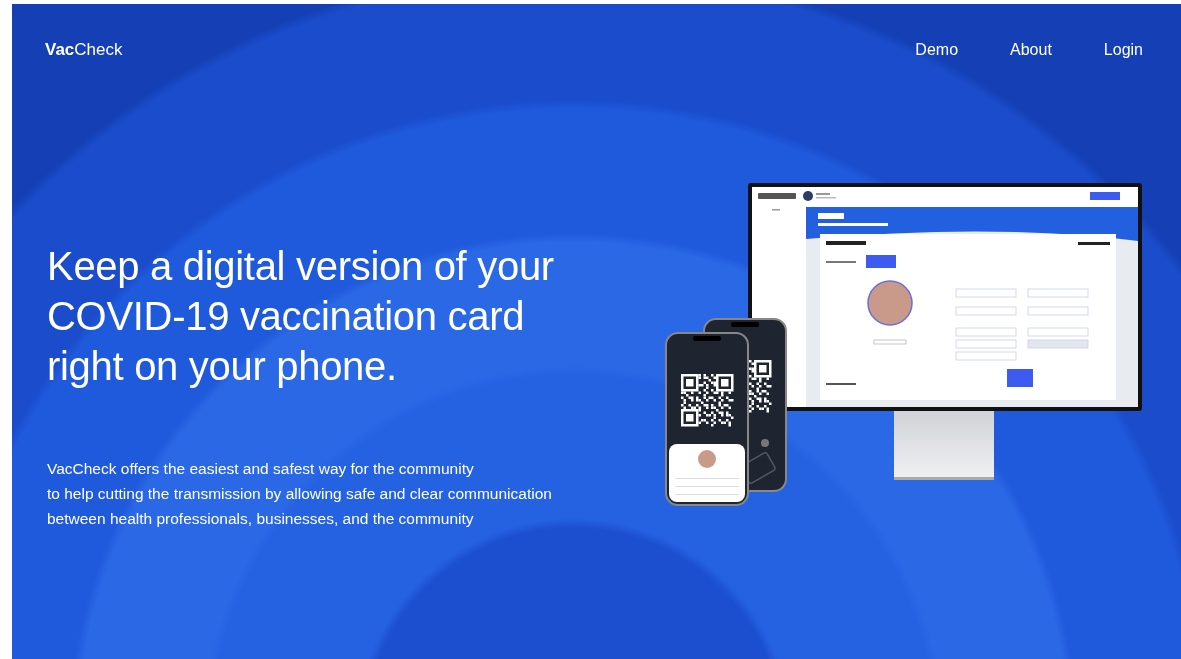 The height and width of the screenshot is (659, 1181). I want to click on nav-link: About, so click(1031, 50).